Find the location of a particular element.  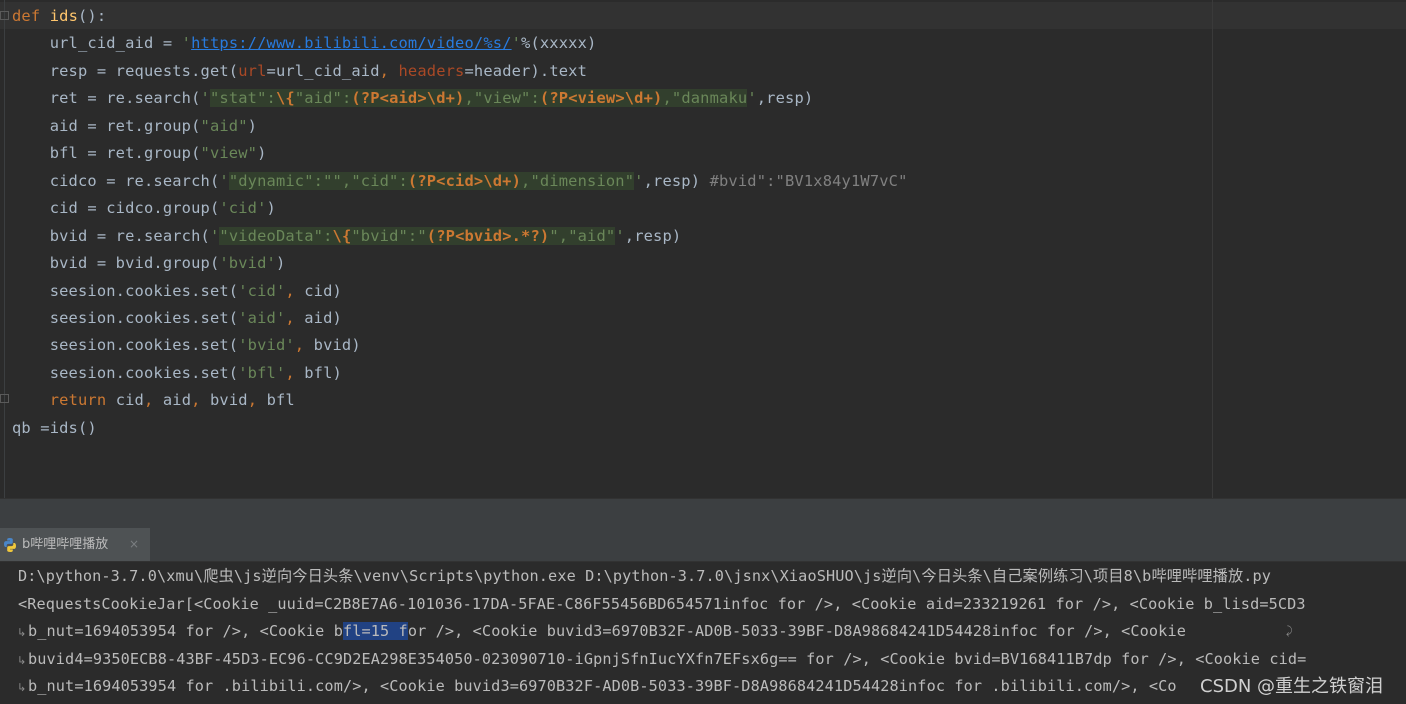

selected-text: fl=15 f is located at coordinates (375, 631).